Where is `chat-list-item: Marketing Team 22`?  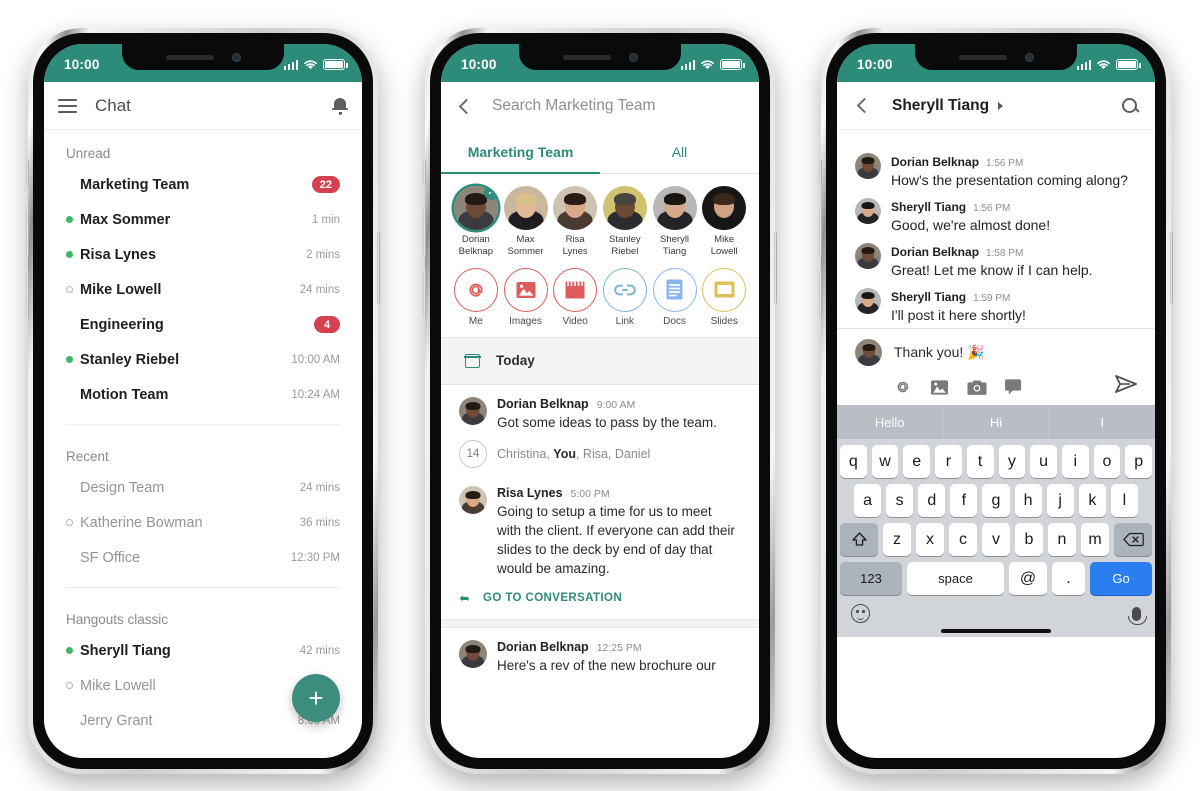
chat-list-item: Marketing Team 22 is located at coordinates (203, 184).